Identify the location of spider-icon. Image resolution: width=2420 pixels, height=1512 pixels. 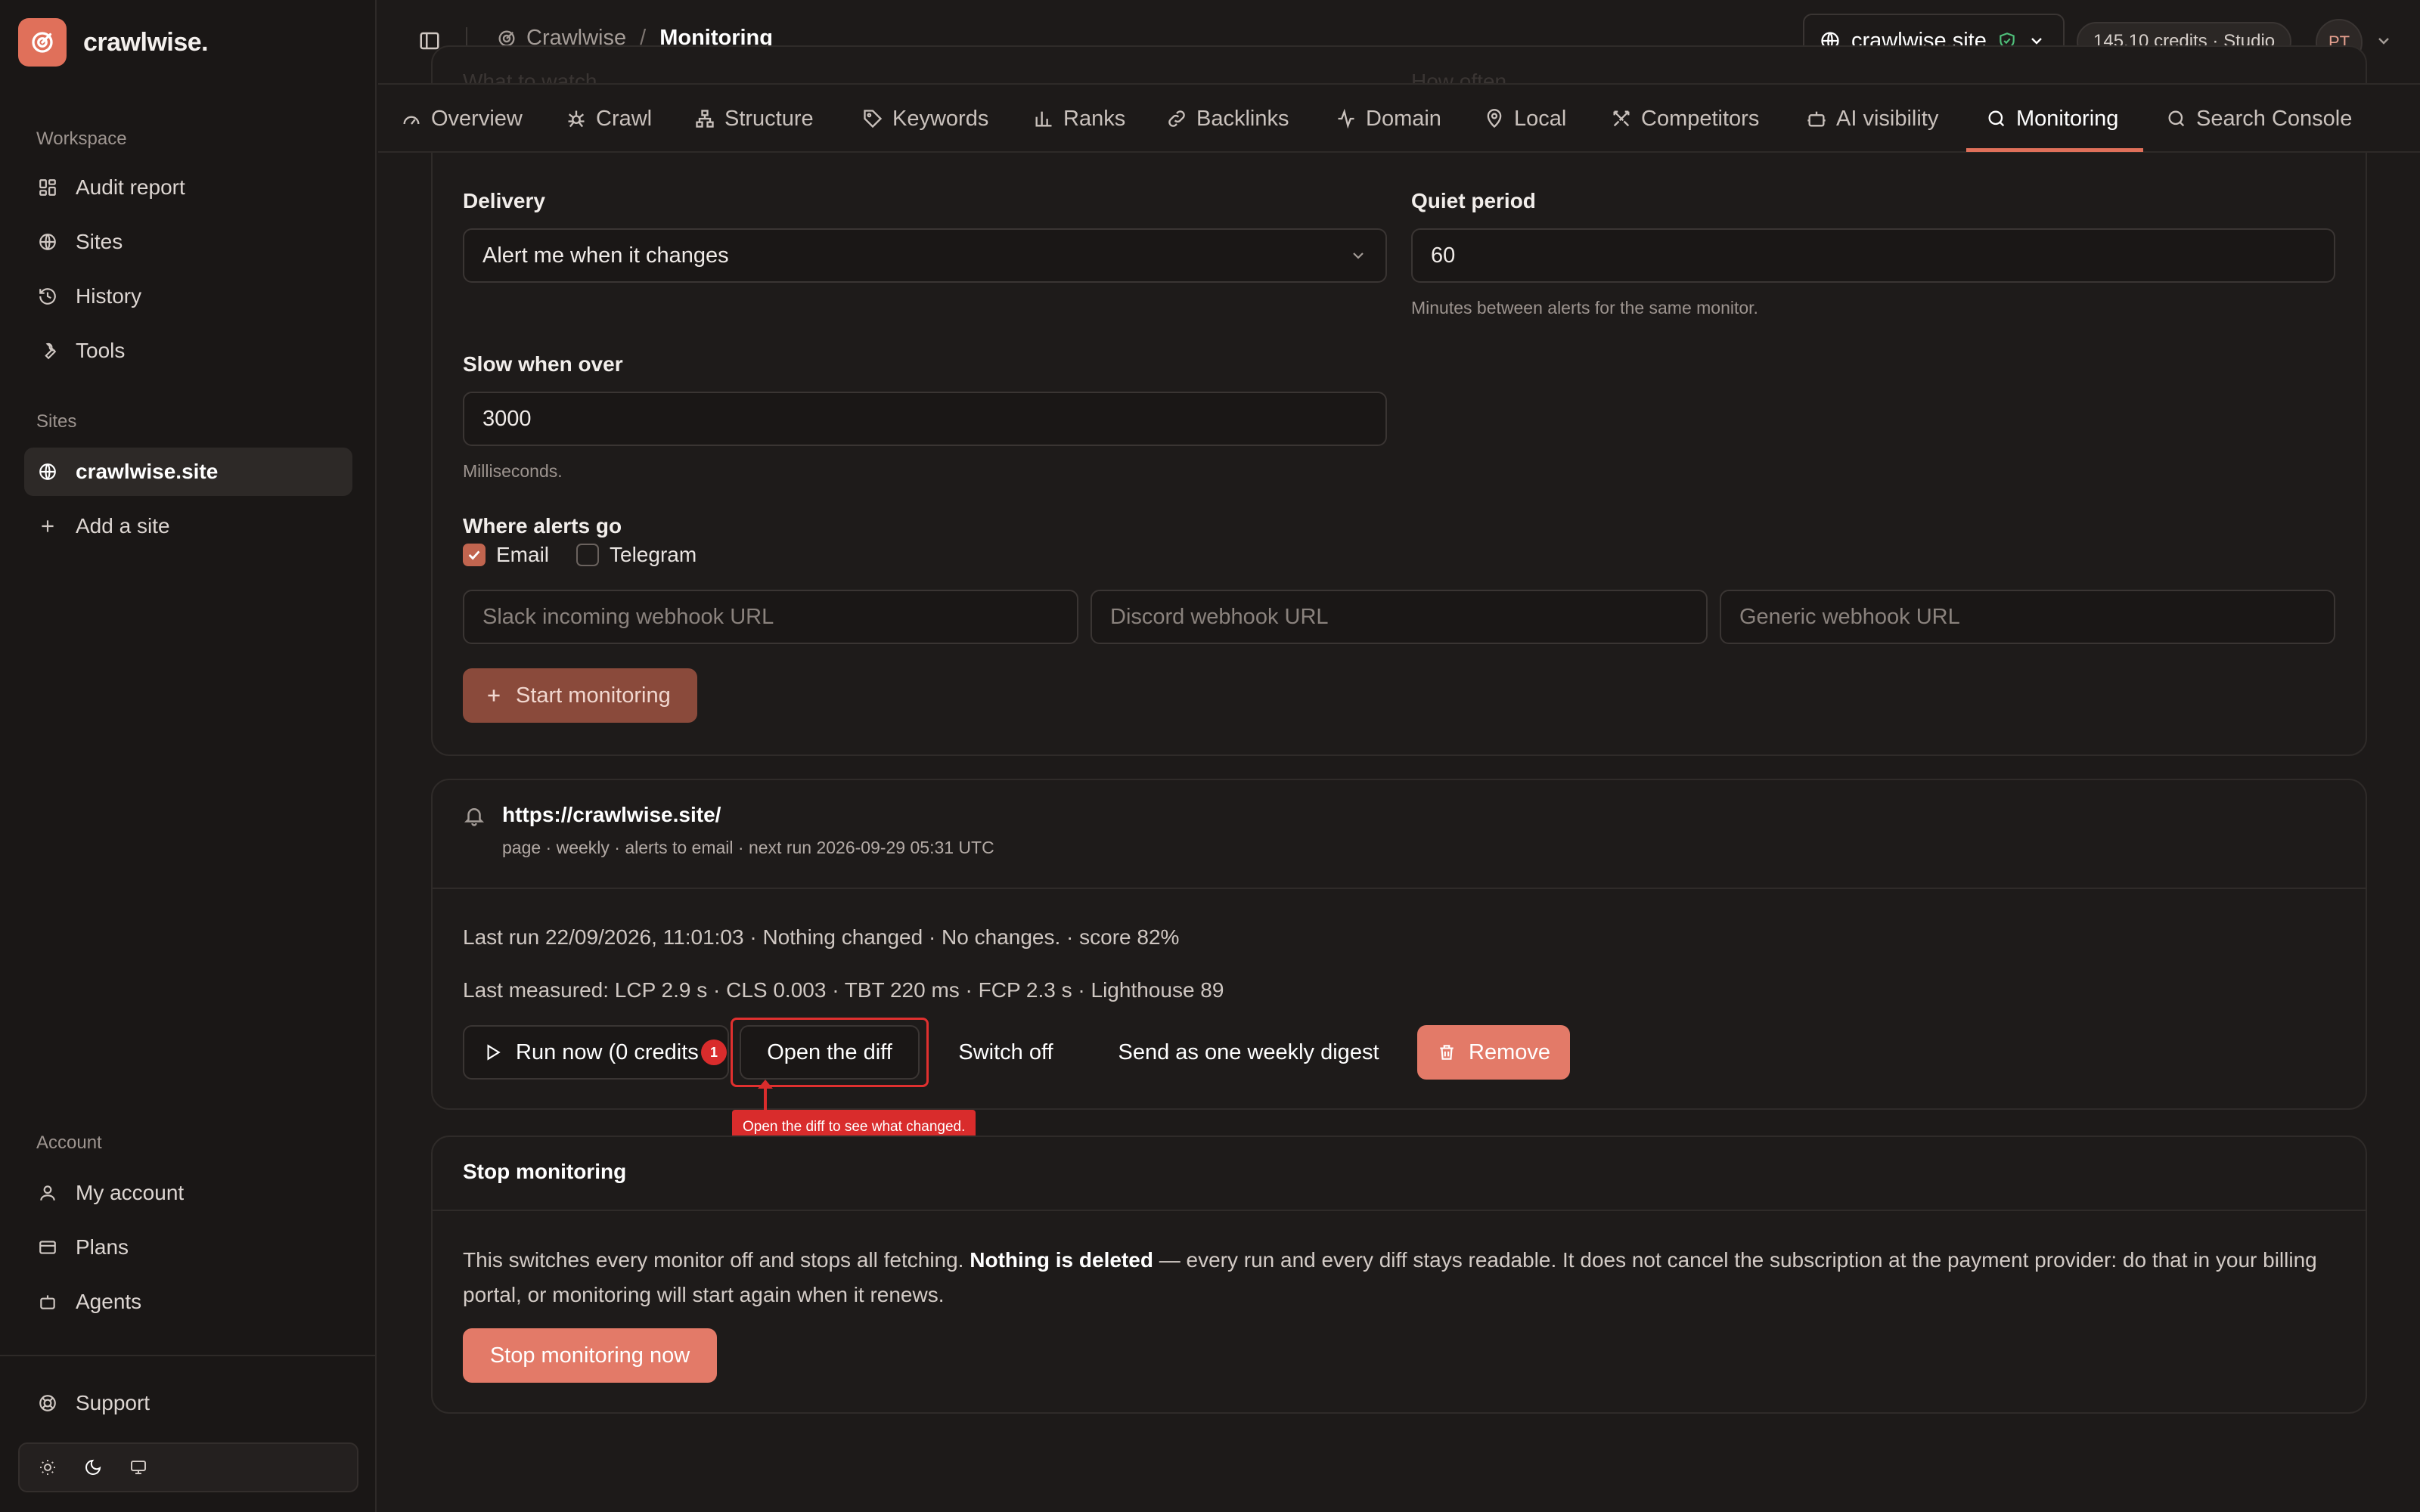
(576, 118).